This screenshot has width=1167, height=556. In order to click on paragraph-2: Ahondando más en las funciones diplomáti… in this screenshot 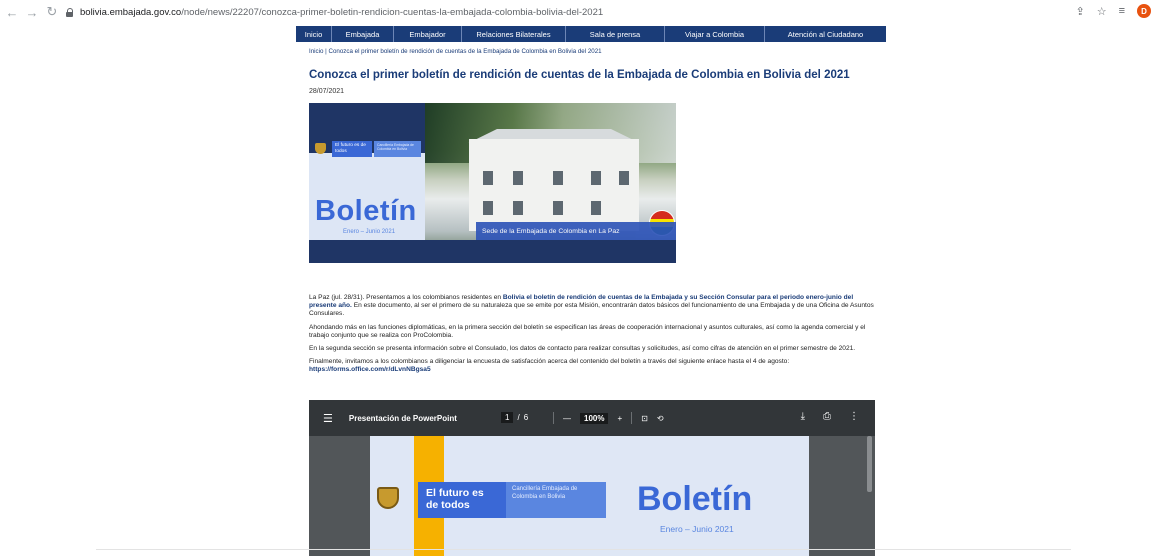, I will do `click(587, 331)`.